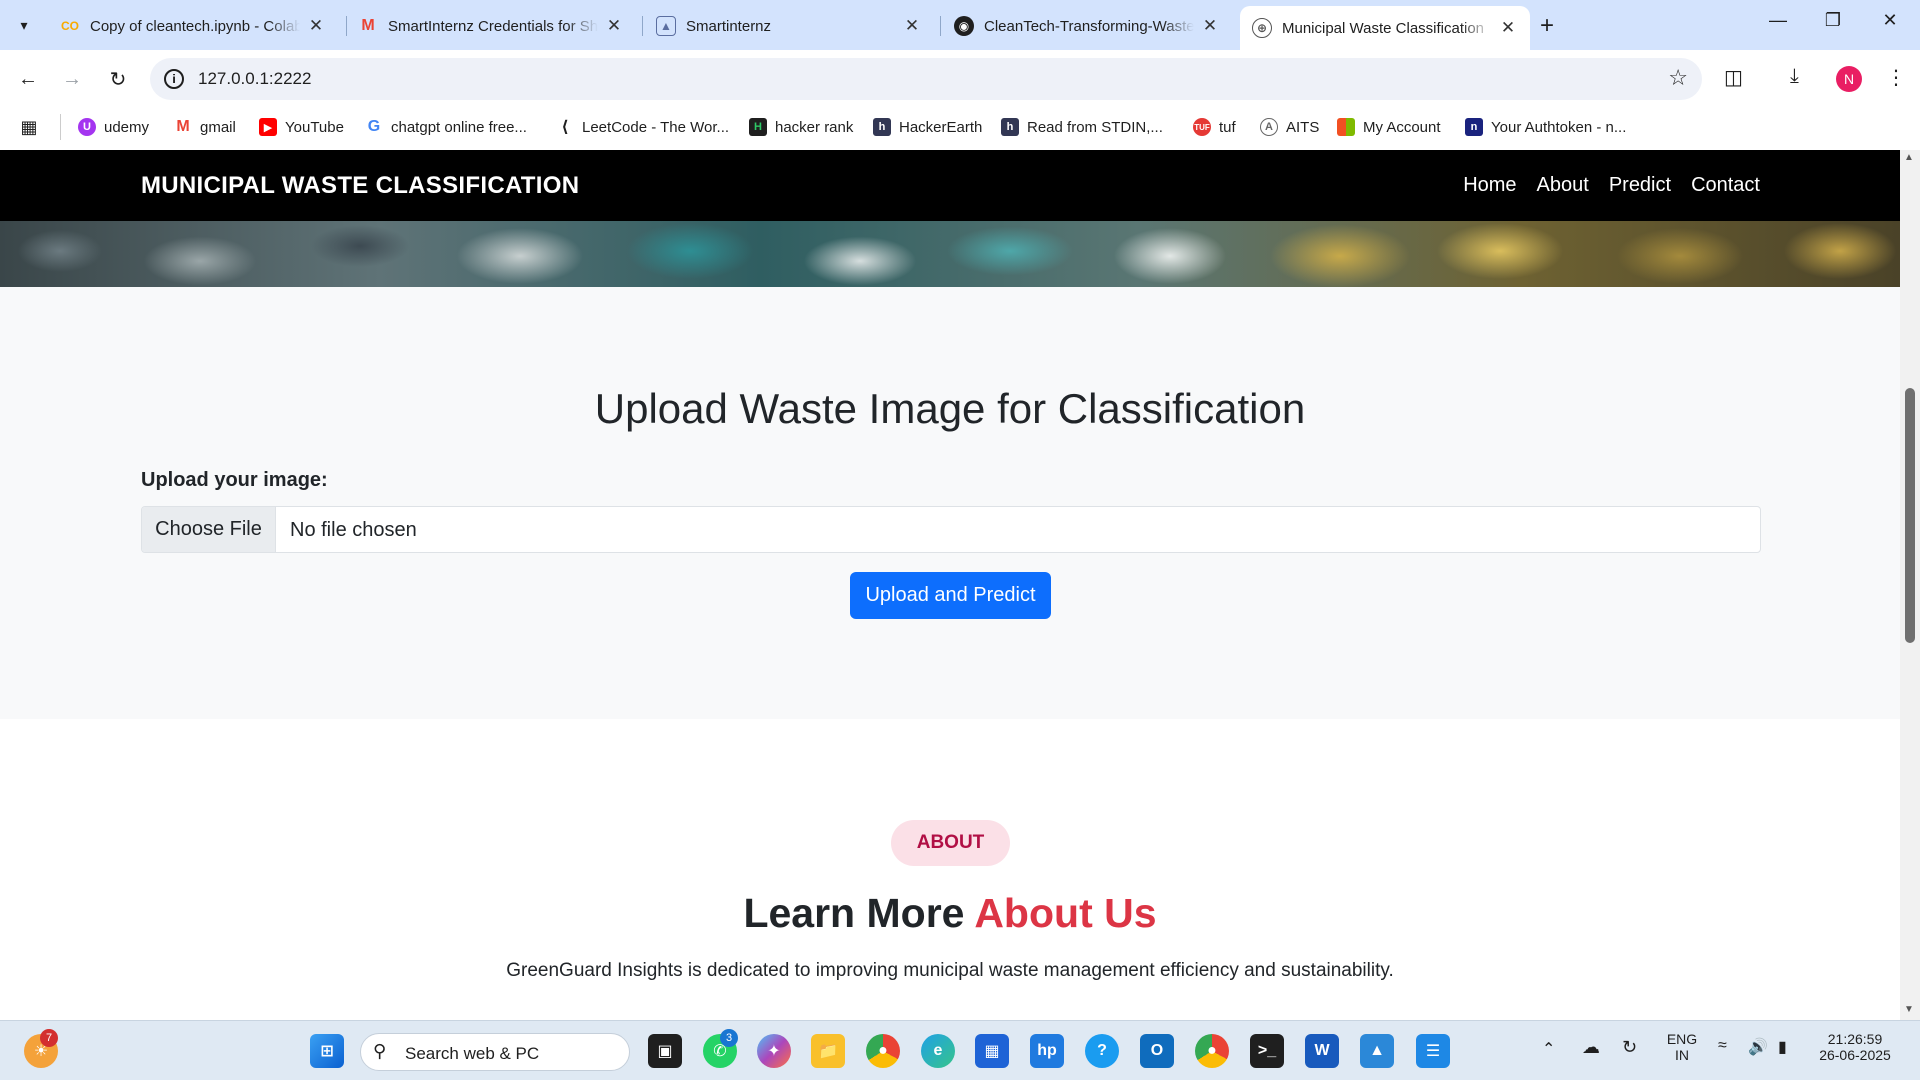 The height and width of the screenshot is (1080, 1920). I want to click on bookmark-gmail: M gmail, so click(205, 127).